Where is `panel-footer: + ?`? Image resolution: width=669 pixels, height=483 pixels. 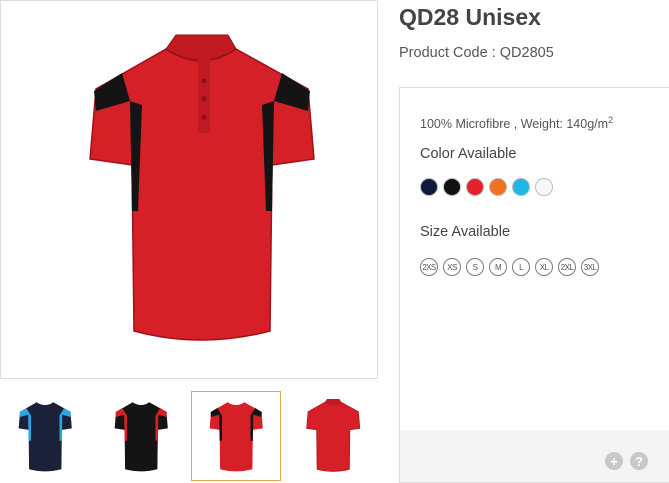
panel-footer: + ? is located at coordinates (534, 456).